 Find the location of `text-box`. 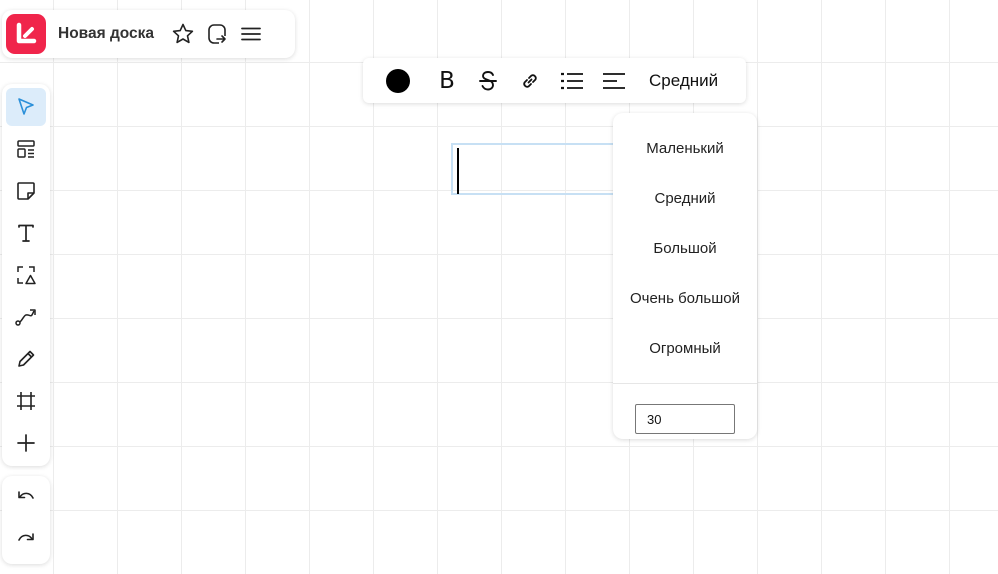

text-box is located at coordinates (536, 169).